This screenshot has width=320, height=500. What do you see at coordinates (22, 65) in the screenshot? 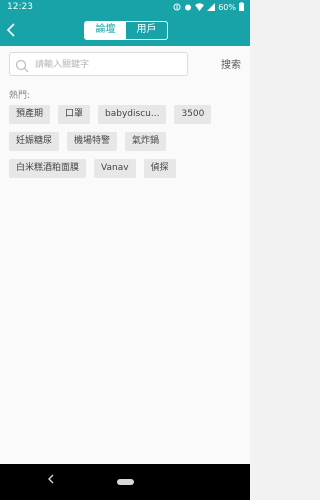
I see `search-icon` at bounding box center [22, 65].